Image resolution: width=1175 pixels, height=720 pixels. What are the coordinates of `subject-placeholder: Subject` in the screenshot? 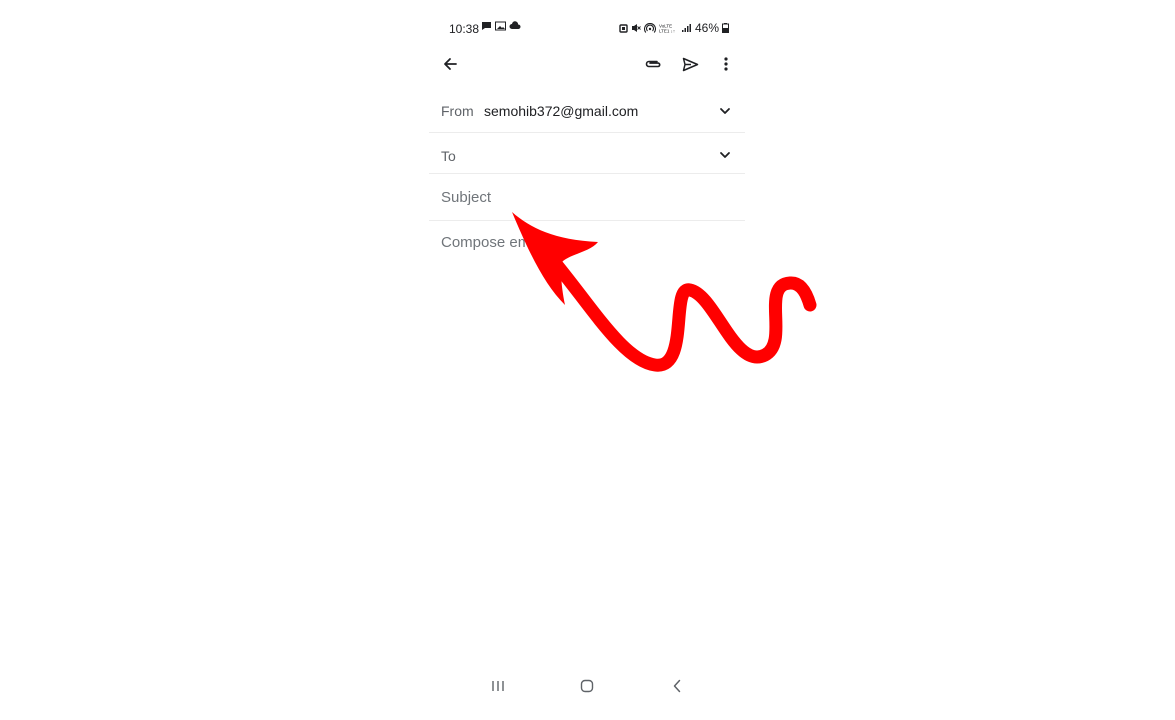 It's located at (466, 197).